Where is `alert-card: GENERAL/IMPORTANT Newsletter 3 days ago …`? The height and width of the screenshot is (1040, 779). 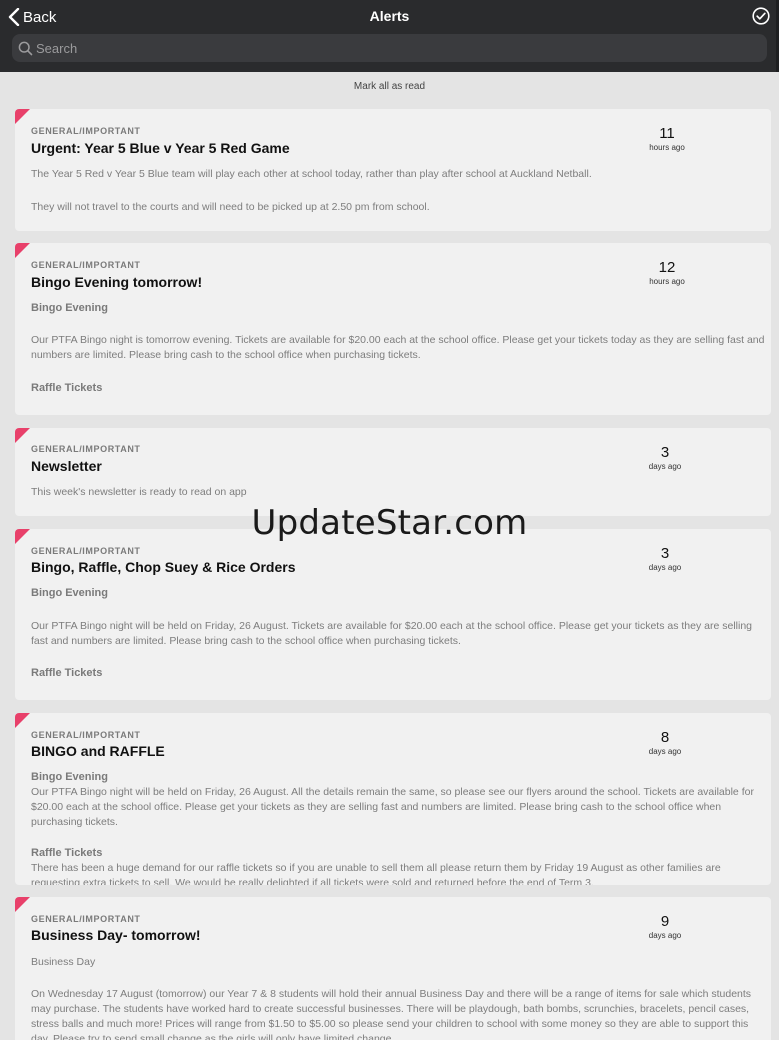 alert-card: GENERAL/IMPORTANT Newsletter 3 days ago … is located at coordinates (393, 472).